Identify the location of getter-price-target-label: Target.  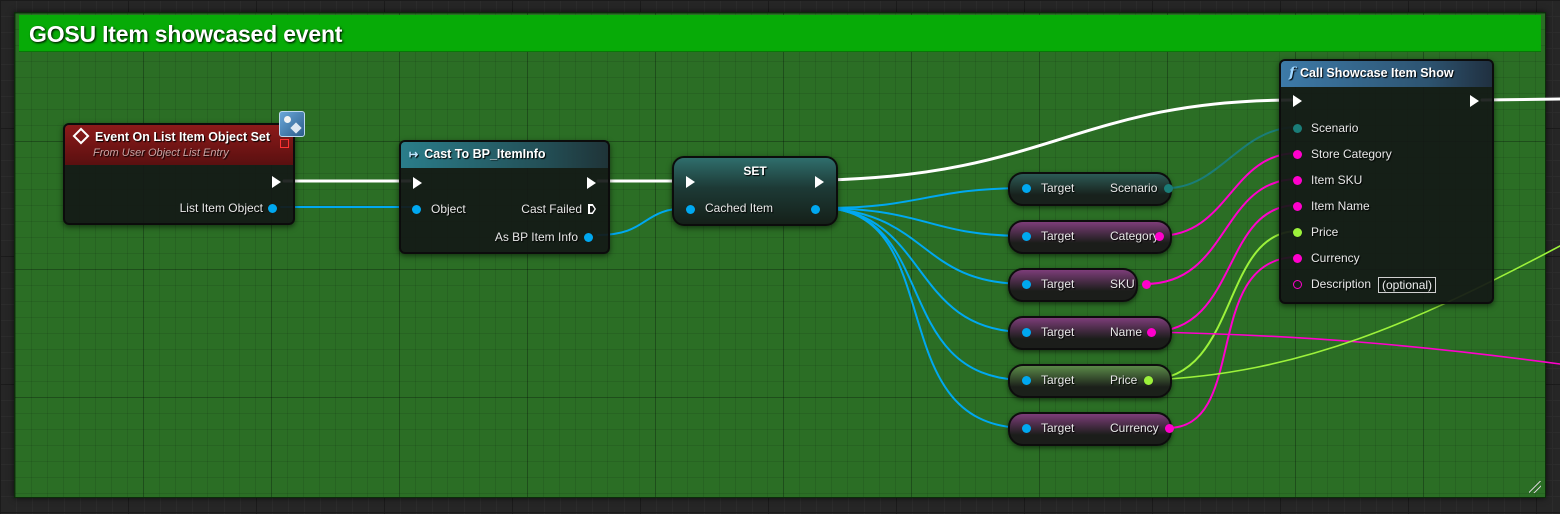
(1058, 380).